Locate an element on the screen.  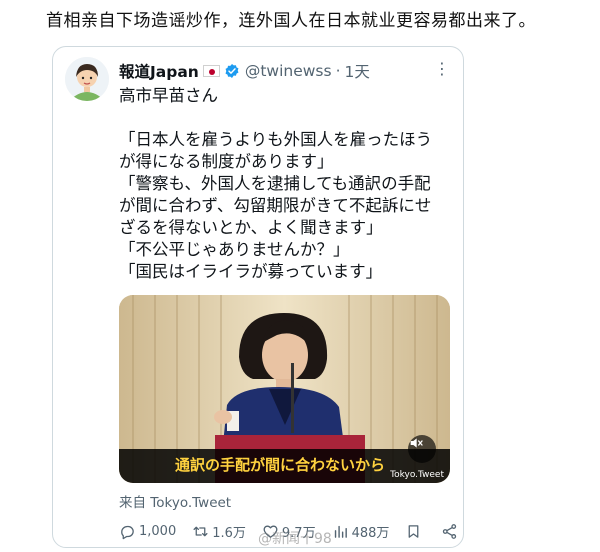
more-options-icon: ⋮ is located at coordinates (442, 68).